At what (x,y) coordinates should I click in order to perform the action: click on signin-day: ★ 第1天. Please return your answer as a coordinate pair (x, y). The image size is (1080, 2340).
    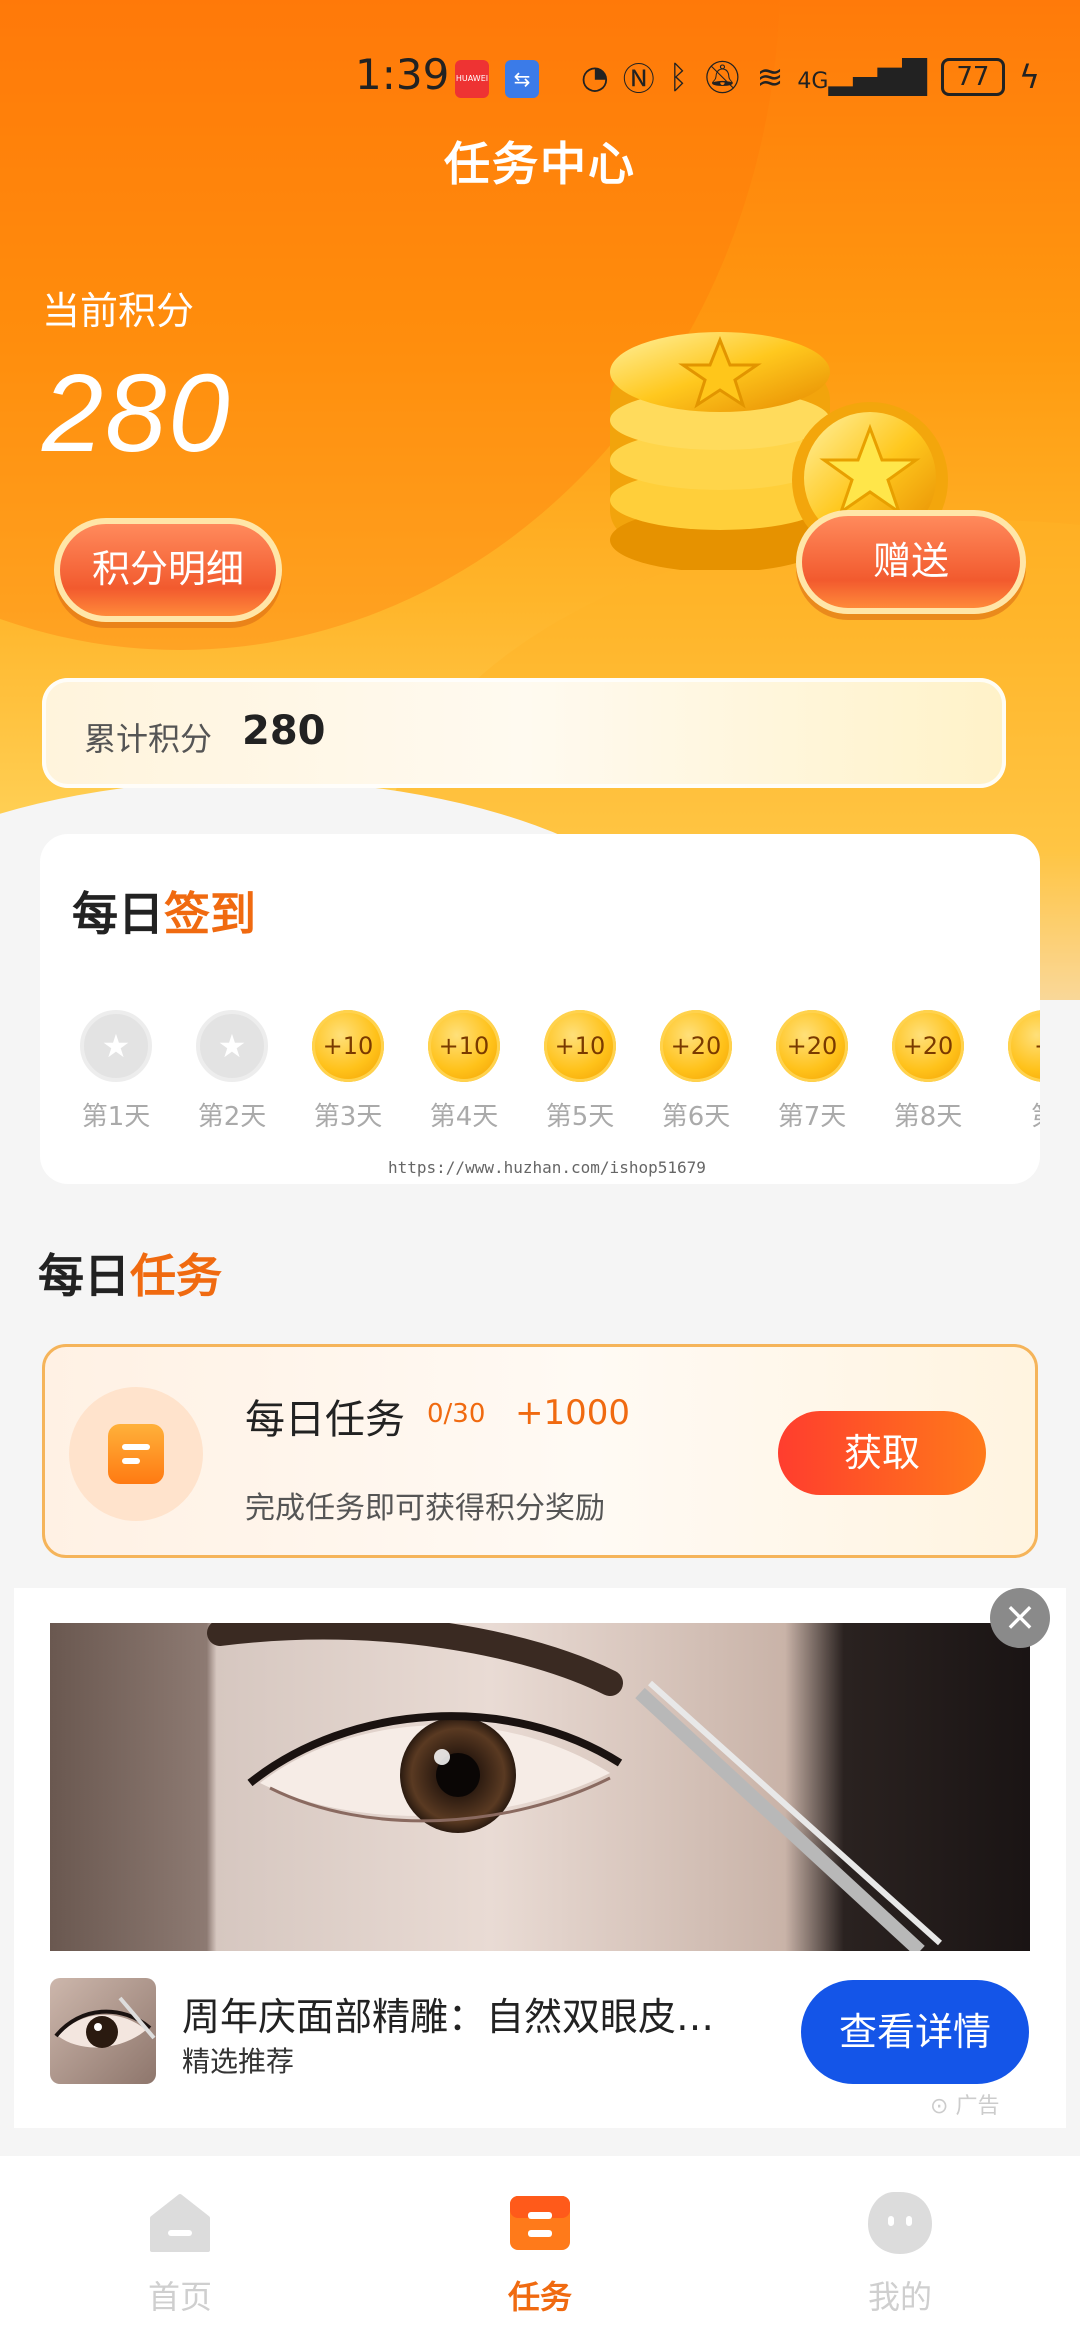
    Looking at the image, I should click on (116, 1071).